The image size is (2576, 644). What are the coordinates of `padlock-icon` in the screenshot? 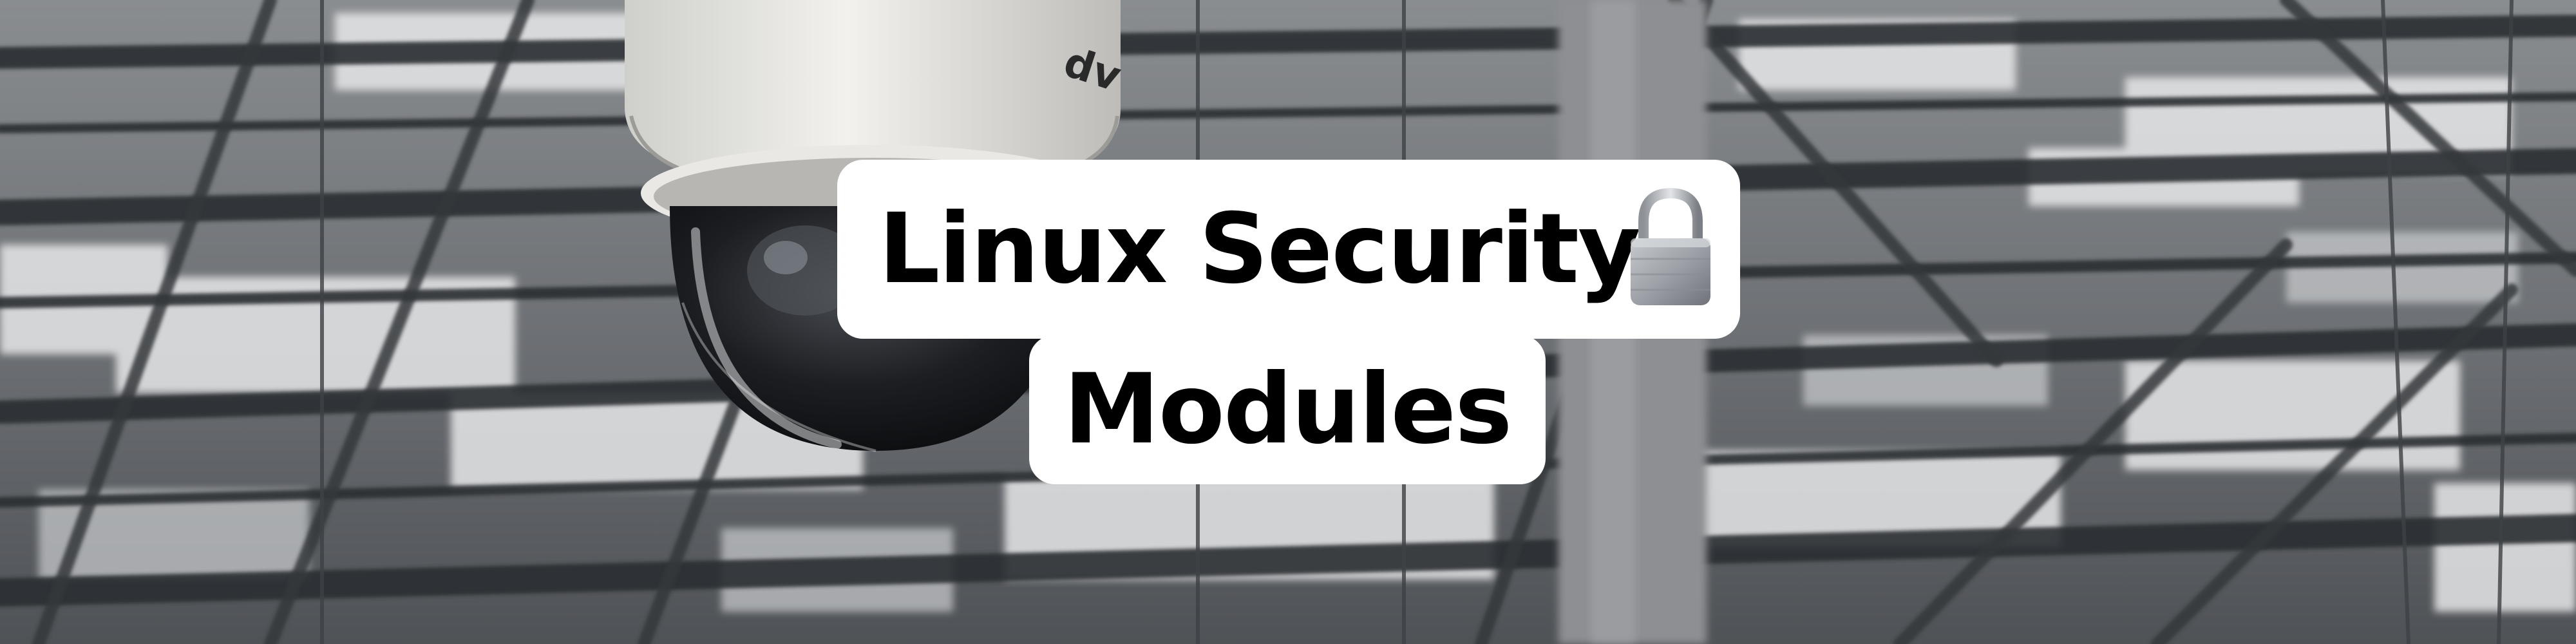 It's located at (1671, 246).